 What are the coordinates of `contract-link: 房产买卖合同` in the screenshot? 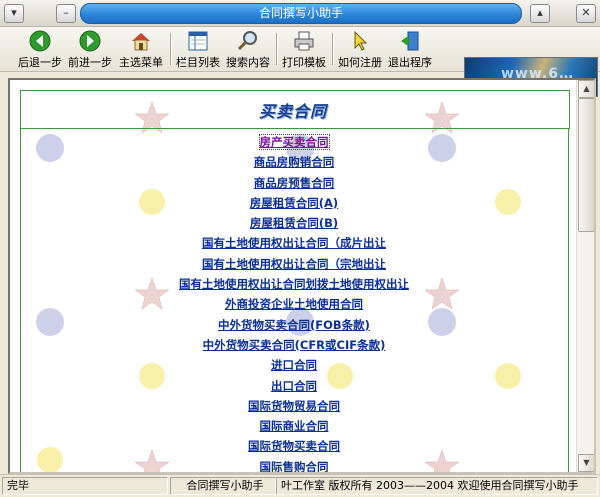 It's located at (294, 142).